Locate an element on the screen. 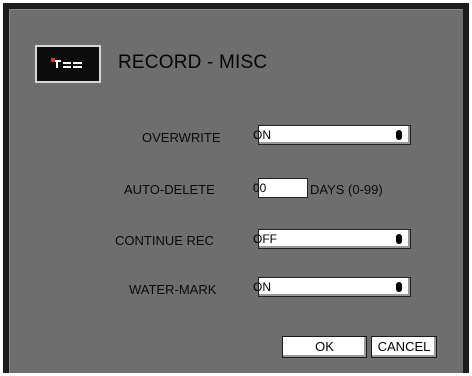 Image resolution: width=472 pixels, height=376 pixels. auto-delete-suffix: DAYS (0-99) is located at coordinates (346, 189).